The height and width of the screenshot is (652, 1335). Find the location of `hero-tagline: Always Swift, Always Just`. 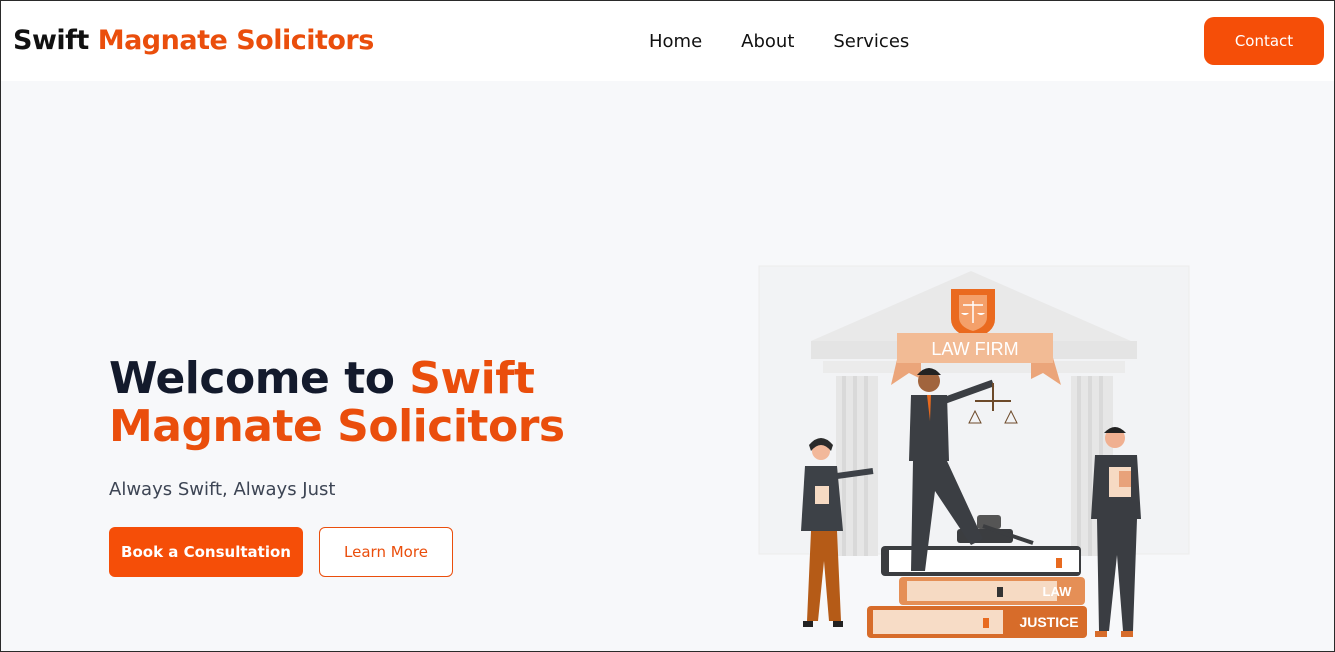

hero-tagline: Always Swift, Always Just is located at coordinates (222, 489).